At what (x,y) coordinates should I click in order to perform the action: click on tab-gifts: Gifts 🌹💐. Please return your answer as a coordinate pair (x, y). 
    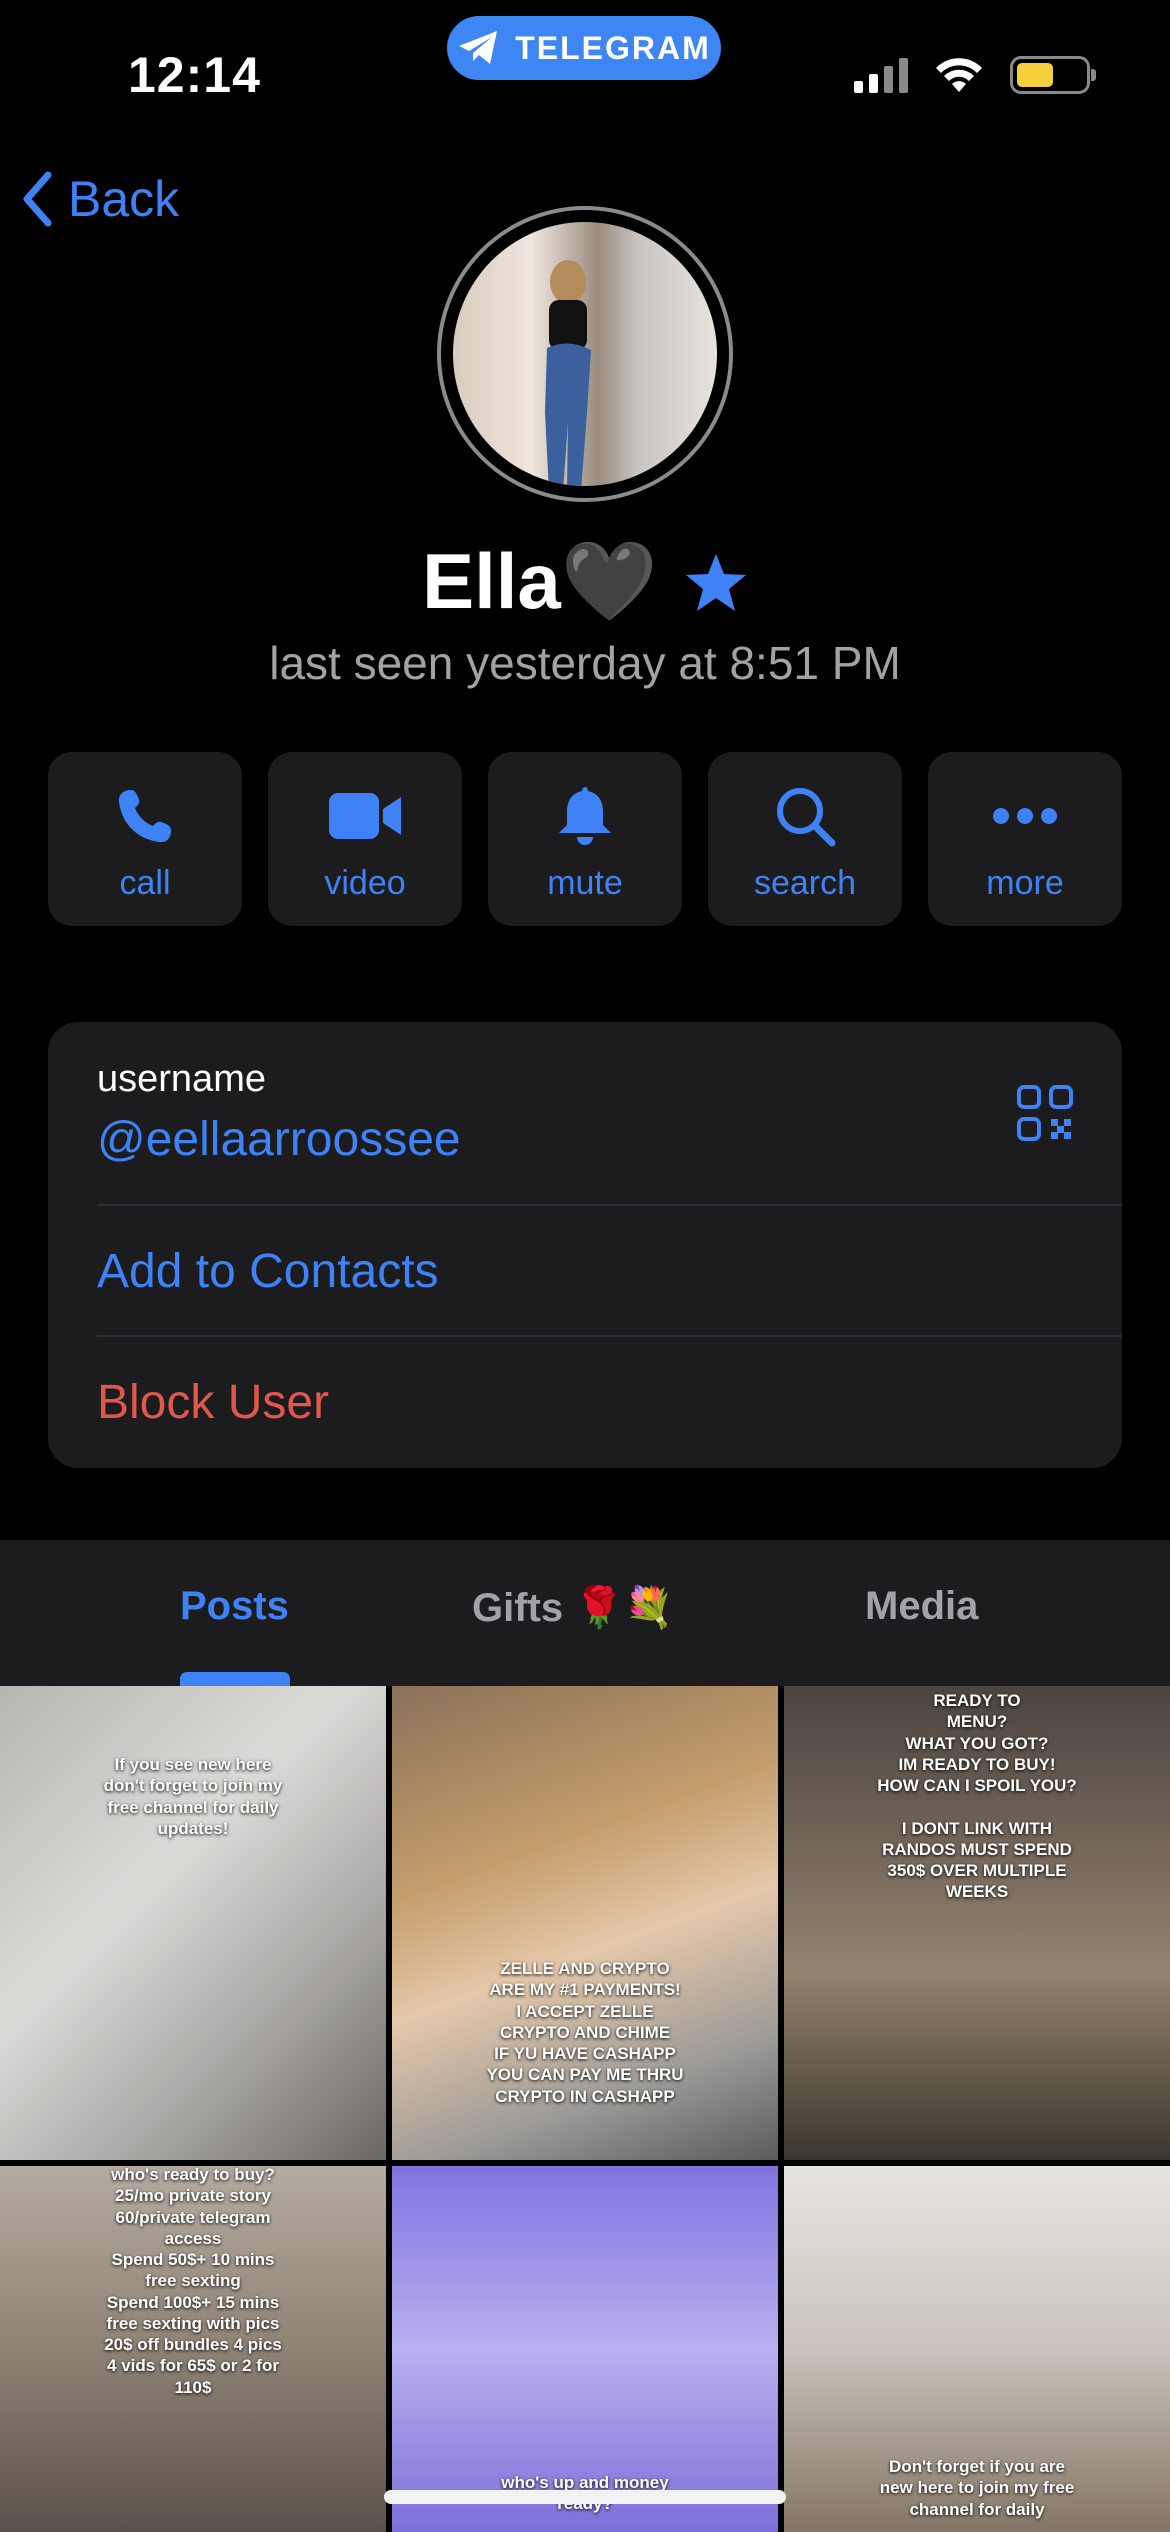
    Looking at the image, I should click on (573, 1607).